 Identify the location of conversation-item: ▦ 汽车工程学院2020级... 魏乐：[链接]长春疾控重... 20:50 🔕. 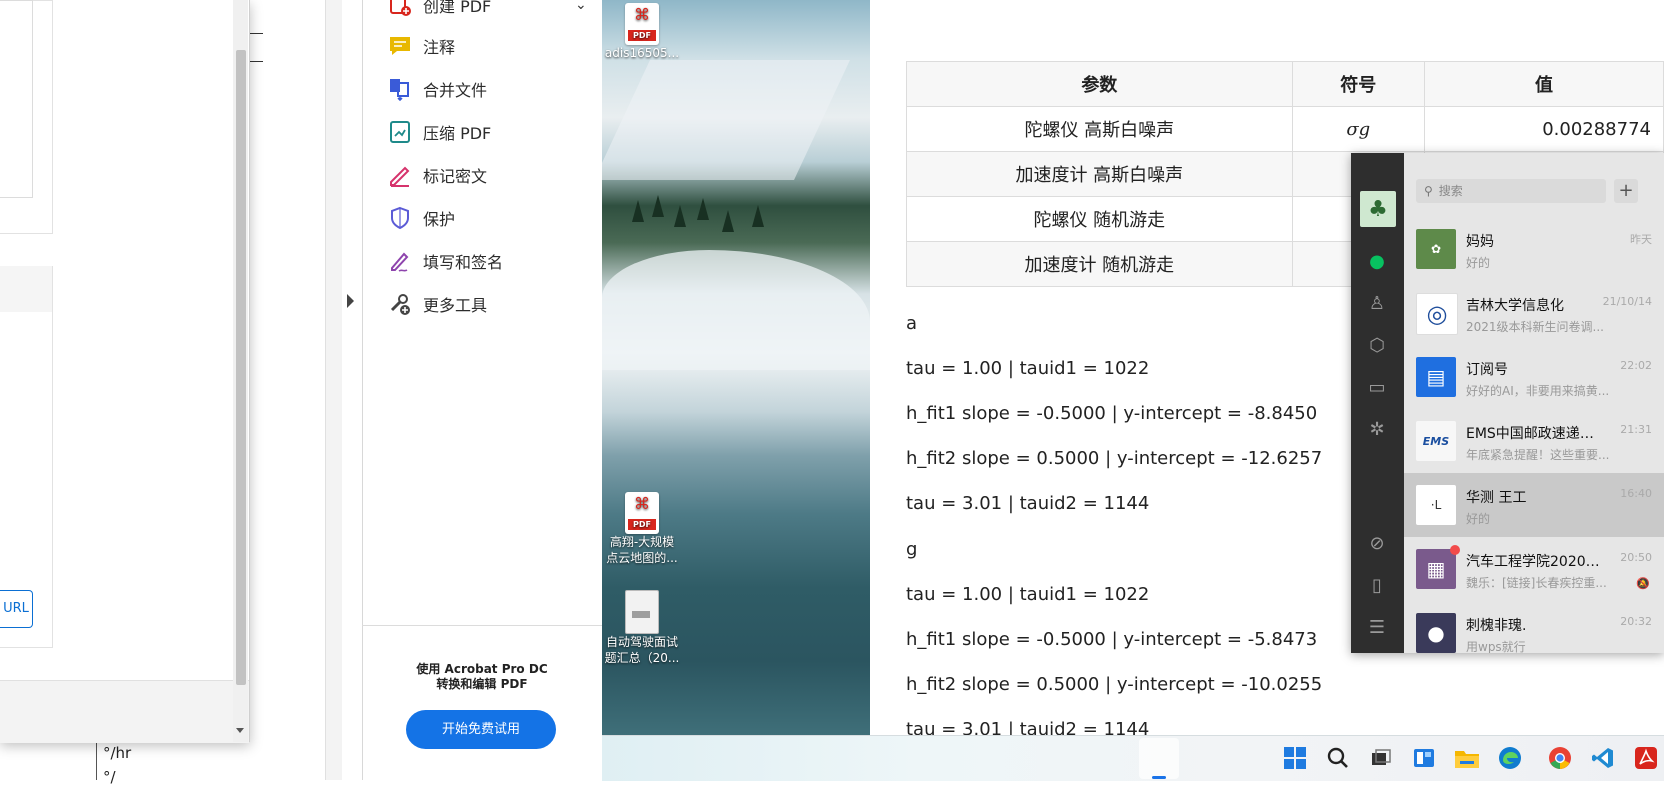
(1534, 569).